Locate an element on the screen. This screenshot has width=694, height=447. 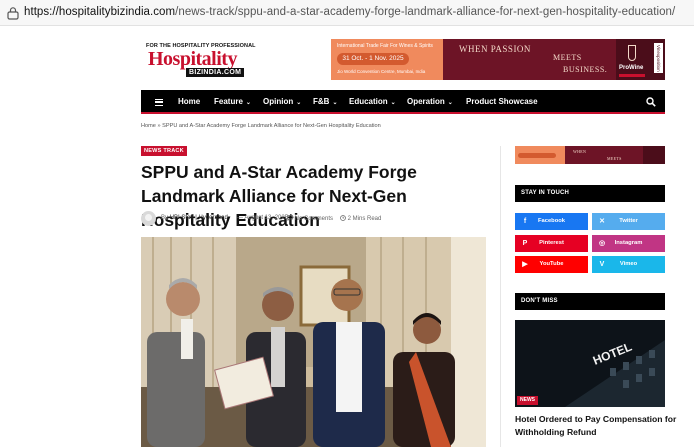
logo-biz: BIZINDIA.COM is located at coordinates (215, 72).